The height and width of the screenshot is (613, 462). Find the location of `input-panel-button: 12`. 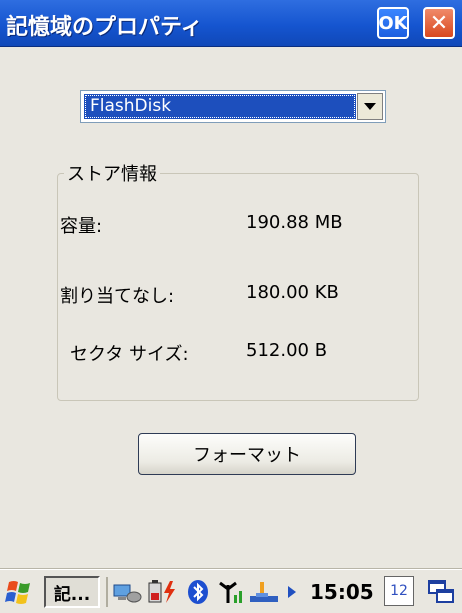

input-panel-button: 12 is located at coordinates (399, 591).